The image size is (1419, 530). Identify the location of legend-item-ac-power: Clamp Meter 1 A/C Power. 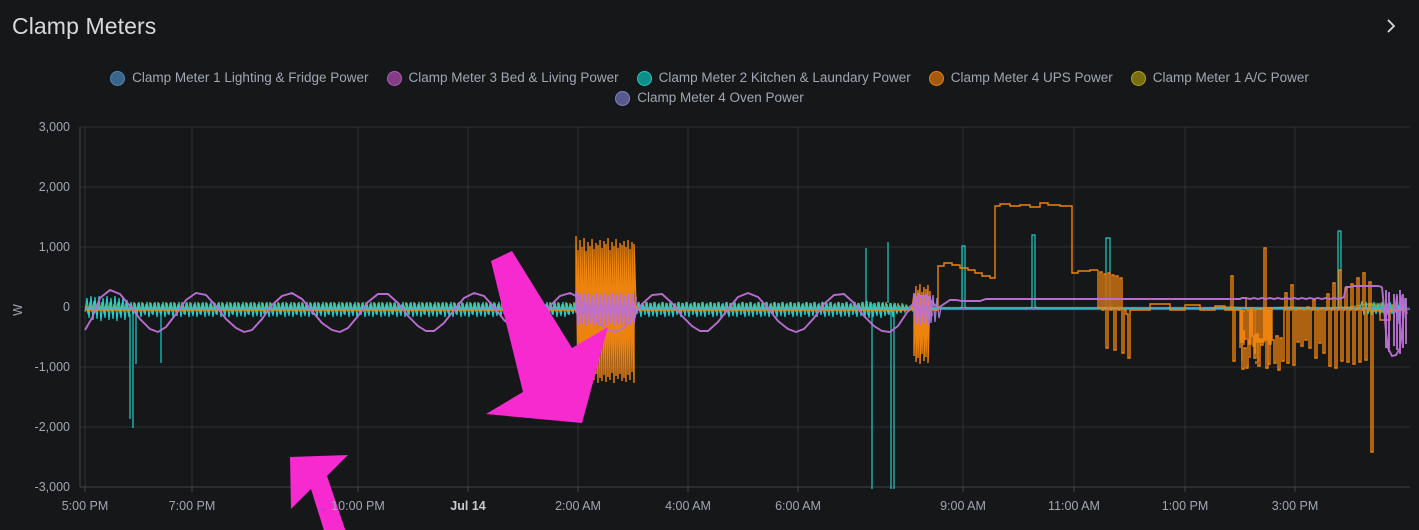
(1219, 78).